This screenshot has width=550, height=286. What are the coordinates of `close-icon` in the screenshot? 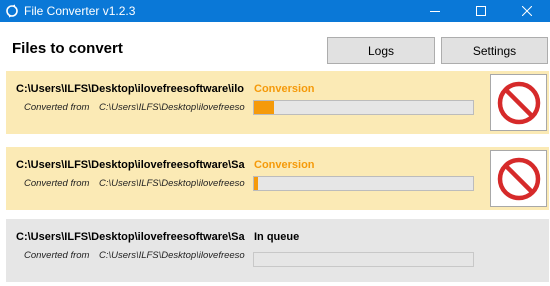 It's located at (527, 11).